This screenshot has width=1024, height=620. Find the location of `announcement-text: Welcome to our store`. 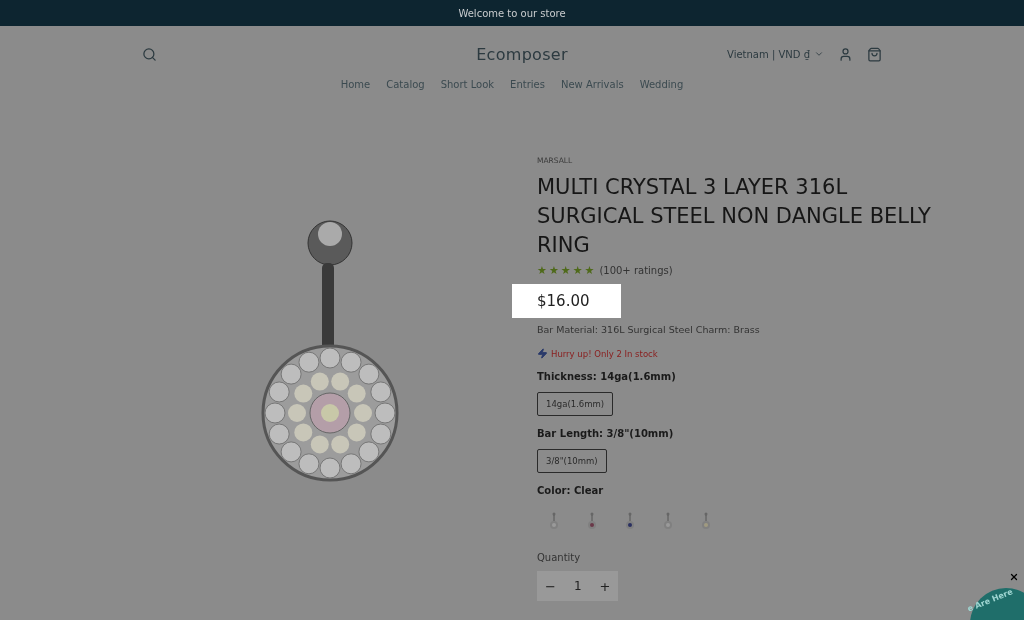

announcement-text: Welcome to our store is located at coordinates (512, 13).